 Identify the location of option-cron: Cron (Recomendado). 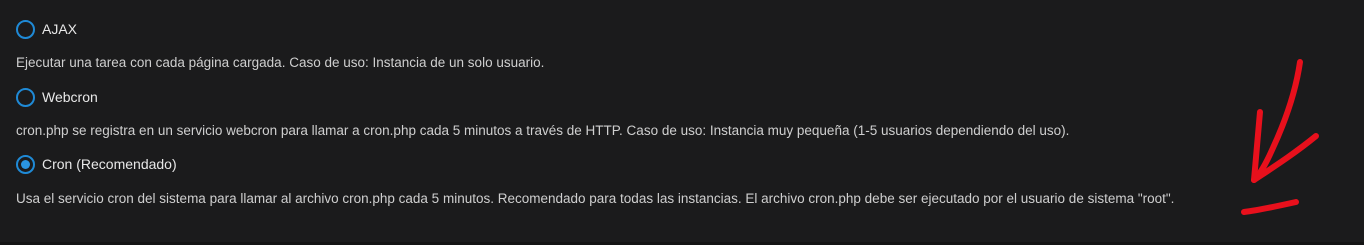
(96, 164).